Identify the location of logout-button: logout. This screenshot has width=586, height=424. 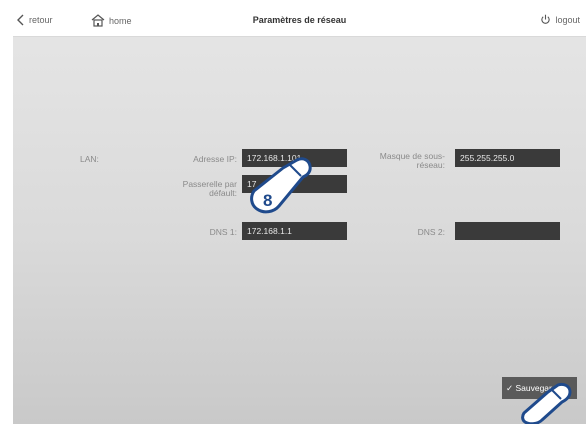
(560, 19).